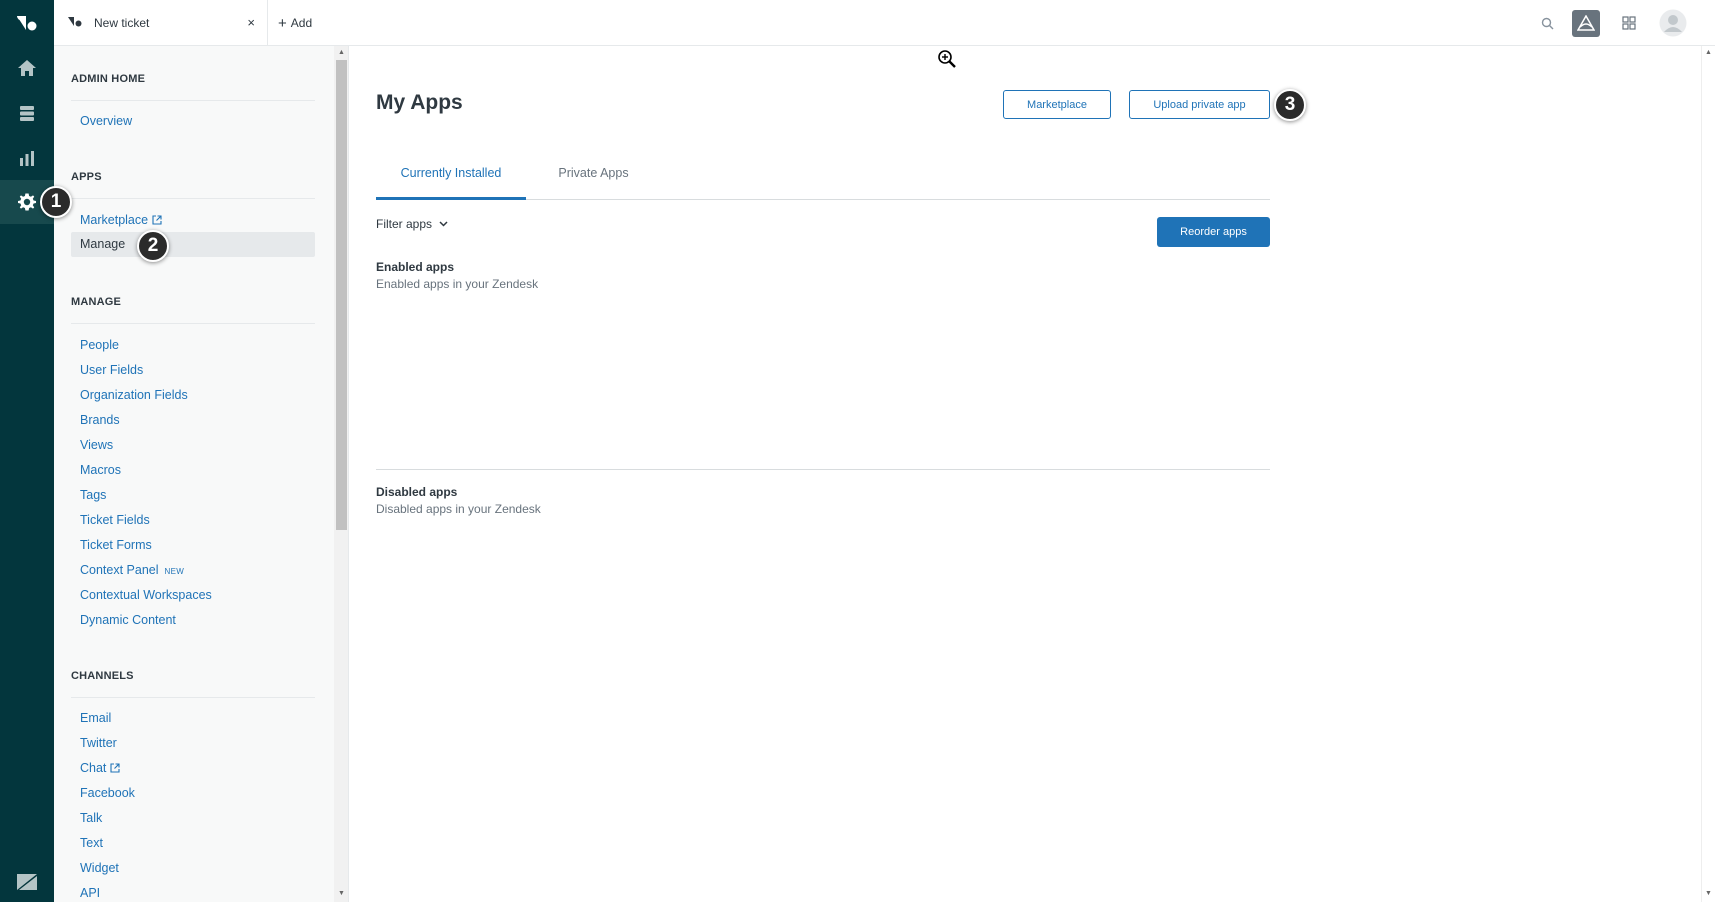 The image size is (1715, 902). What do you see at coordinates (27, 22) in the screenshot?
I see `zendesk-logo-icon` at bounding box center [27, 22].